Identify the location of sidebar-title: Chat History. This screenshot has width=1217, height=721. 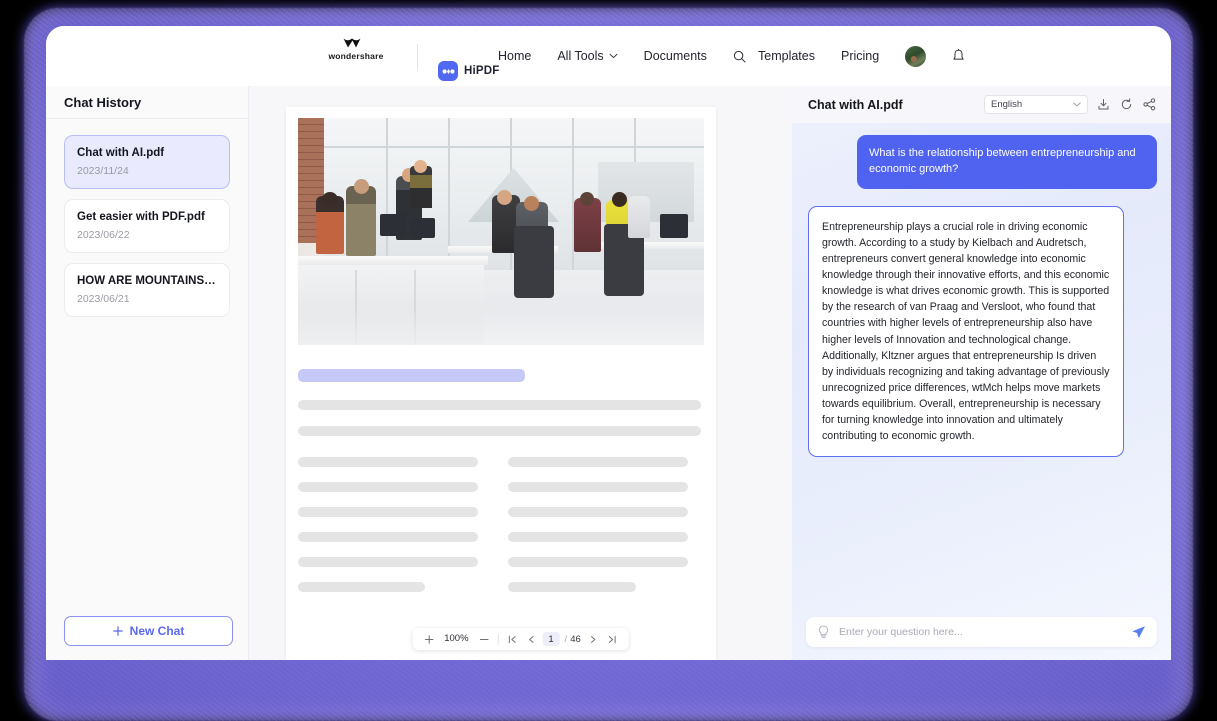
(103, 102).